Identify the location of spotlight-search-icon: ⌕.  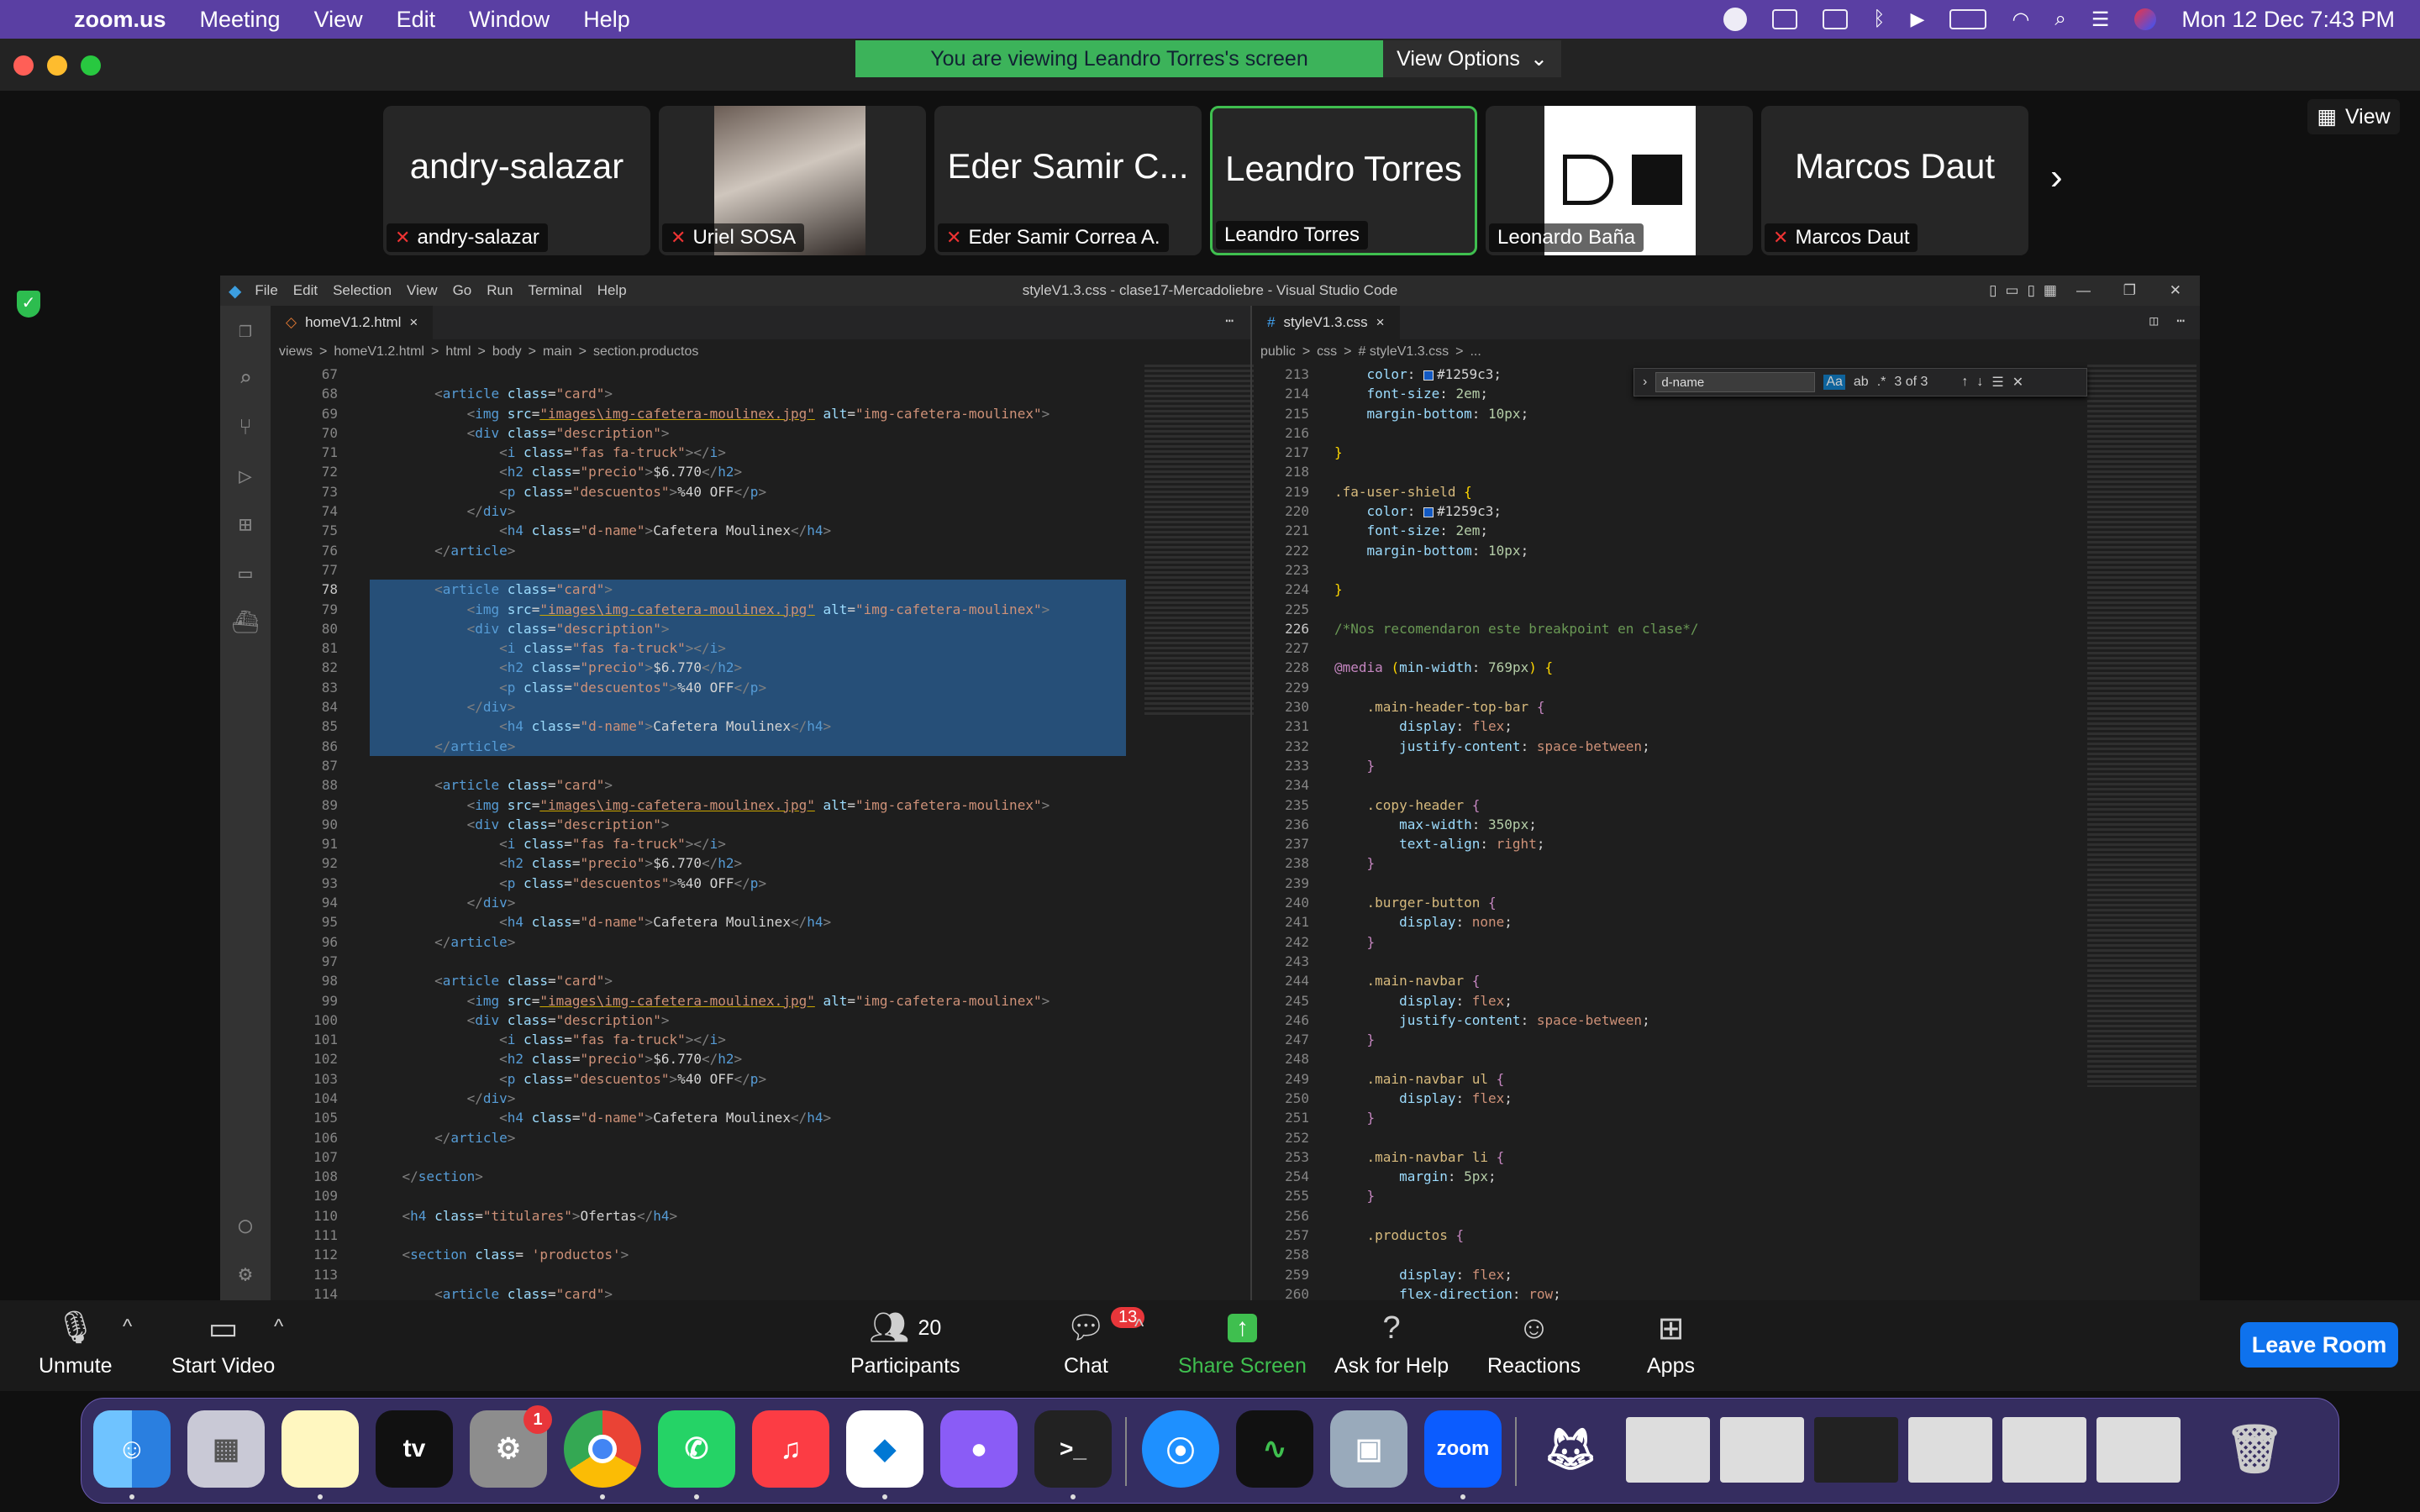
(2059, 19).